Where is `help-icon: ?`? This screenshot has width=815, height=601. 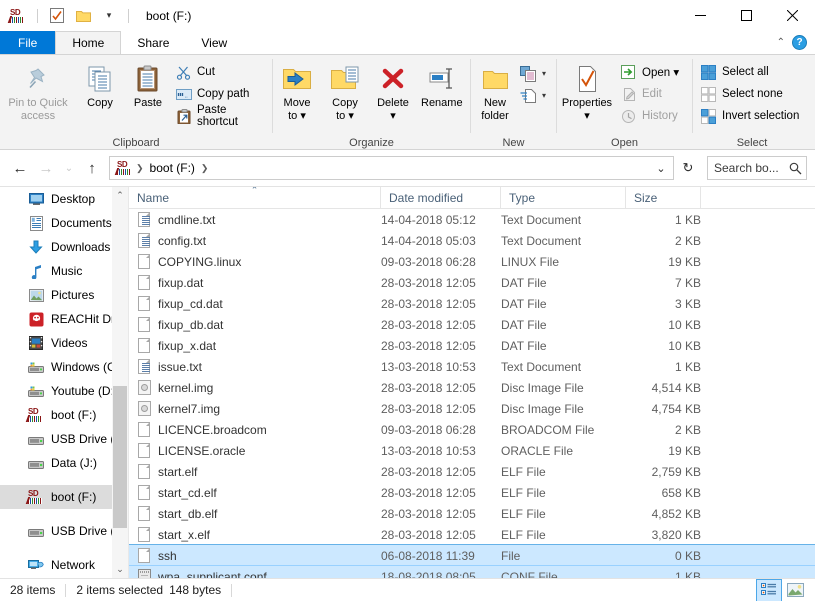 help-icon: ? is located at coordinates (799, 42).